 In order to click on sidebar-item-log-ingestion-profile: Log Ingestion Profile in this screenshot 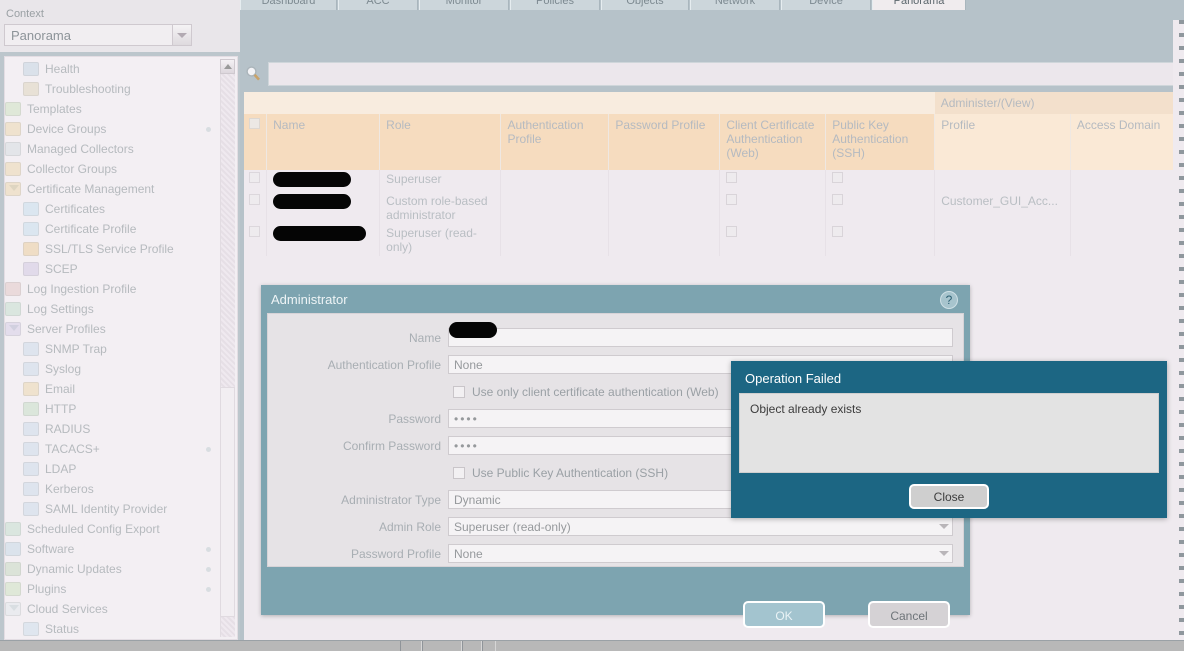, I will do `click(112, 289)`.